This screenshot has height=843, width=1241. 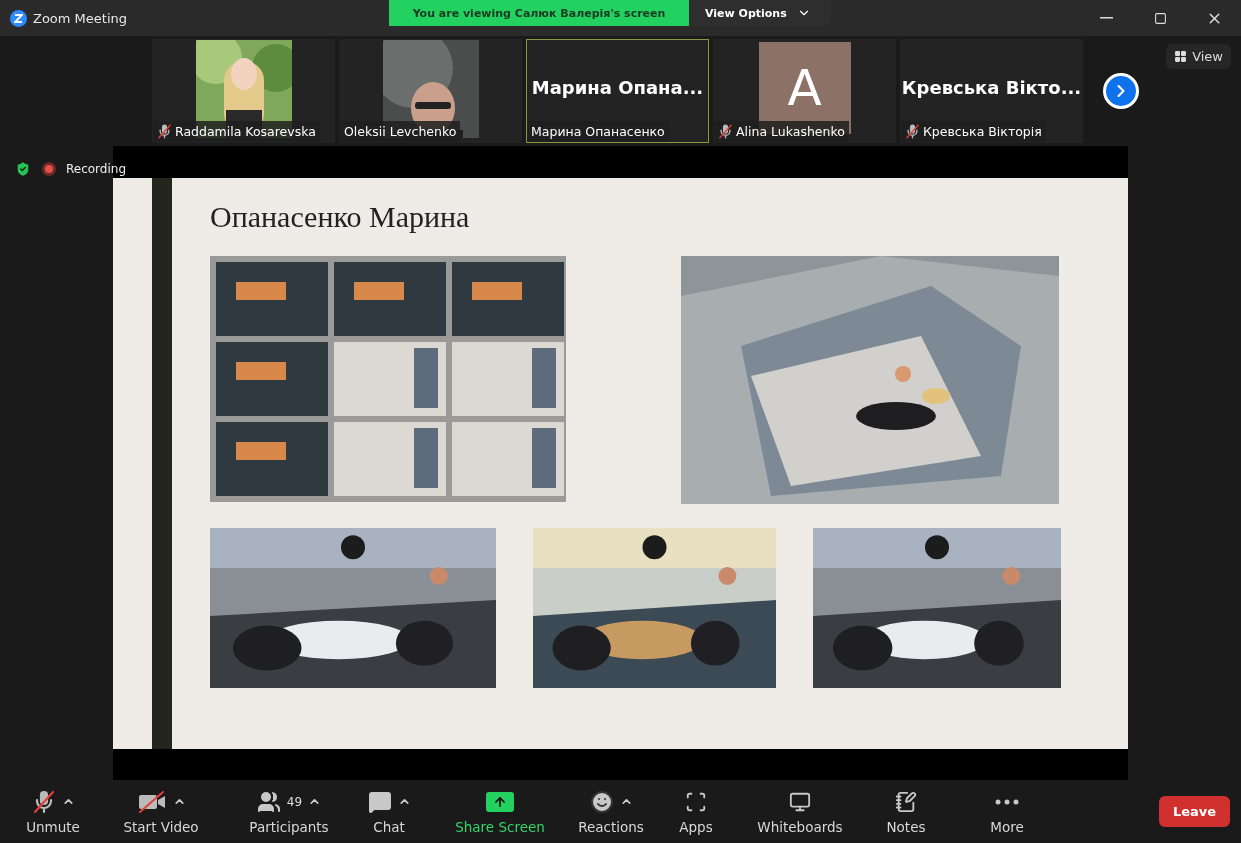 I want to click on muted-camera-icon, so click(x=151, y=801).